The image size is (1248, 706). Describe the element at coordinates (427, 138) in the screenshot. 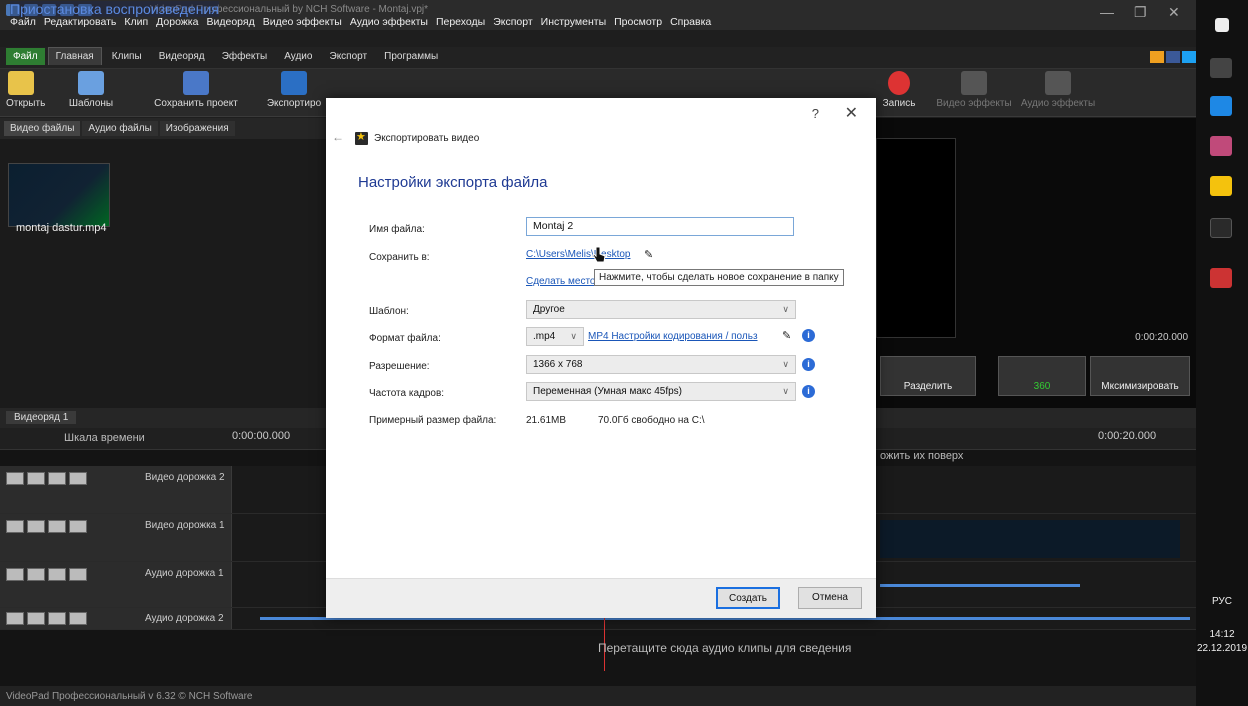

I see `dialog-title: Экспортировать видео` at that location.